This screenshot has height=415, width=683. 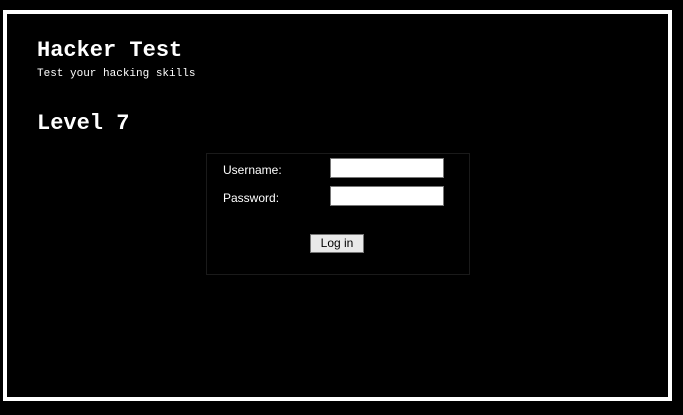 What do you see at coordinates (116, 74) in the screenshot?
I see `site-subtitle: Test your hacking skills` at bounding box center [116, 74].